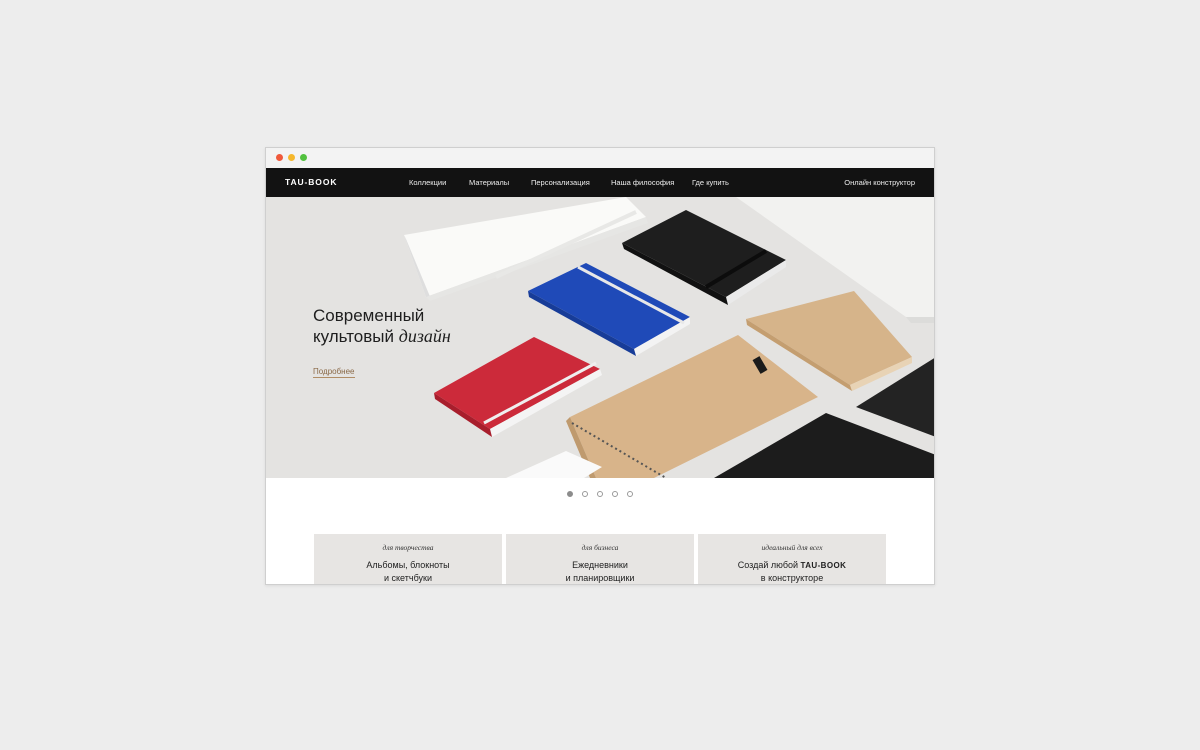  What do you see at coordinates (407, 578) in the screenshot?
I see `card-title-line-2: и скетчбуки` at bounding box center [407, 578].